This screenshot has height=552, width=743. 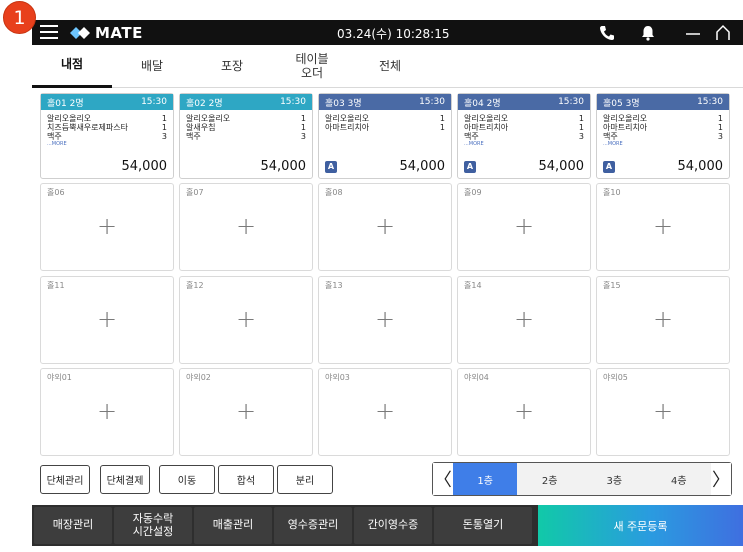 I want to click on table-card-empty: 야외03 +, so click(x=385, y=412).